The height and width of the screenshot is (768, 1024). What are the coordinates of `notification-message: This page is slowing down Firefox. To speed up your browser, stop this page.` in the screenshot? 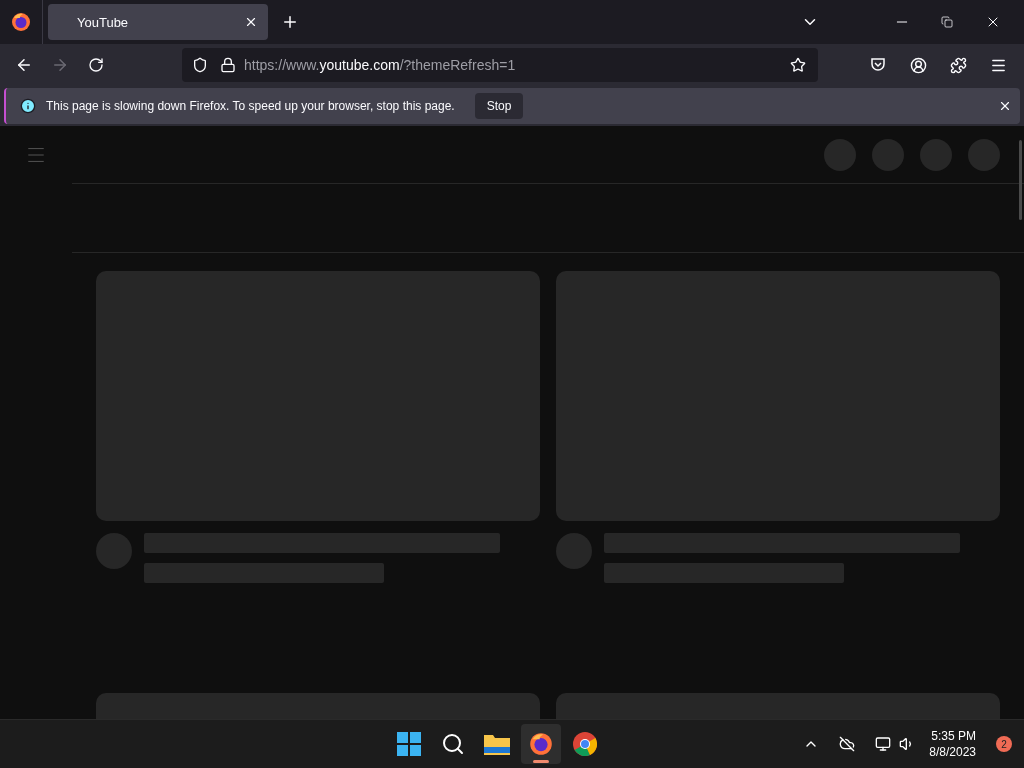 It's located at (250, 106).